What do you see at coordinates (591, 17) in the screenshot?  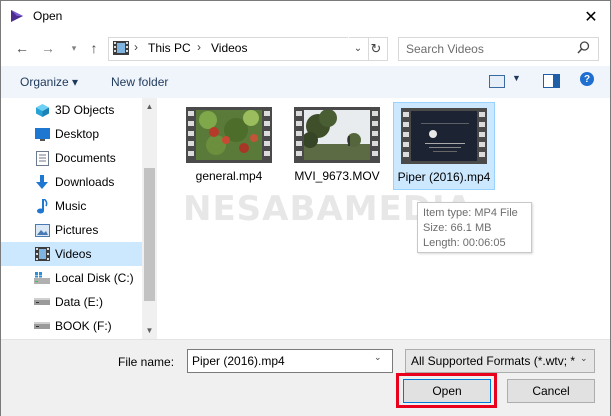 I see `close-icon: ✕` at bounding box center [591, 17].